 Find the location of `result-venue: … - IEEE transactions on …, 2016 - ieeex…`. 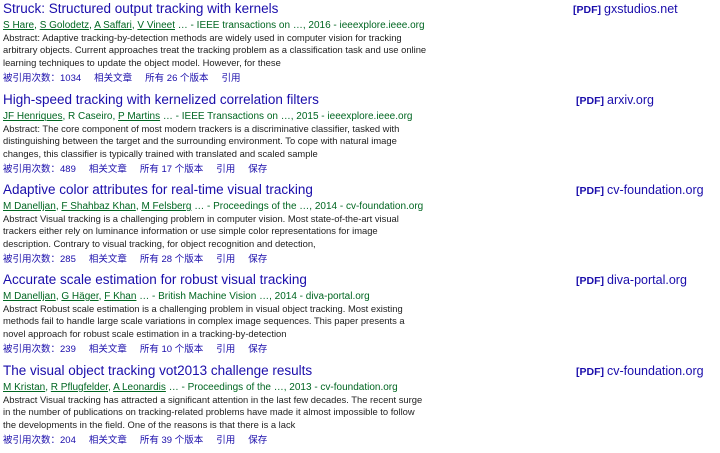

result-venue: … - IEEE transactions on …, 2016 - ieeex… is located at coordinates (301, 25).